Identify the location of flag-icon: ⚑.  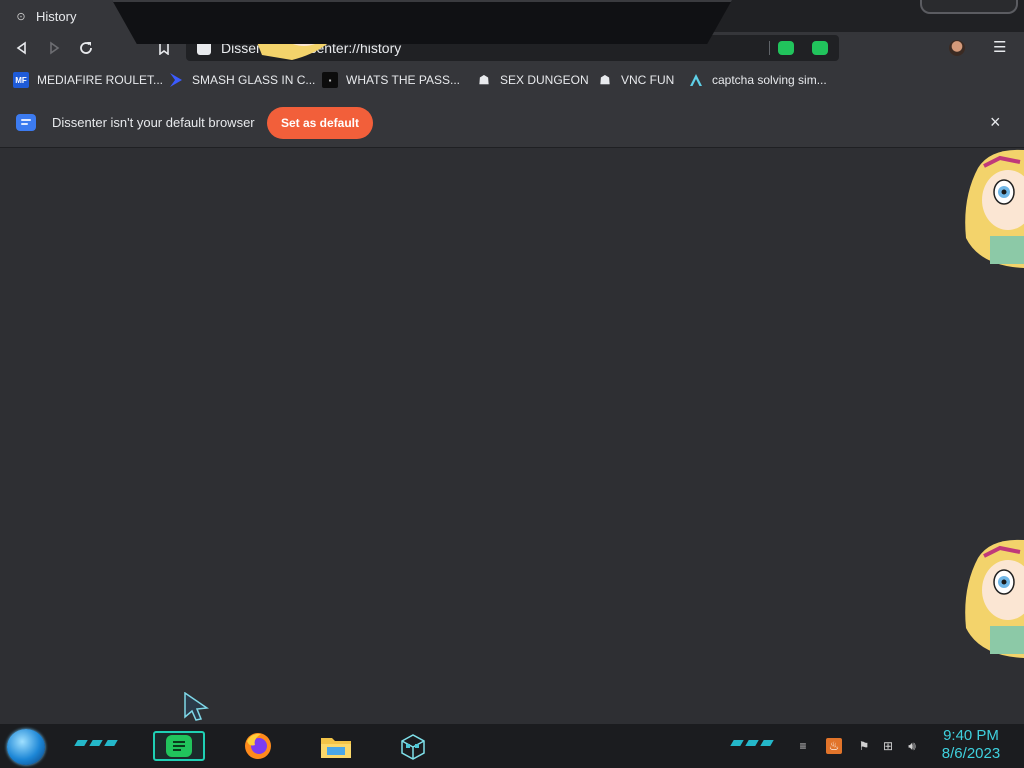
(864, 746).